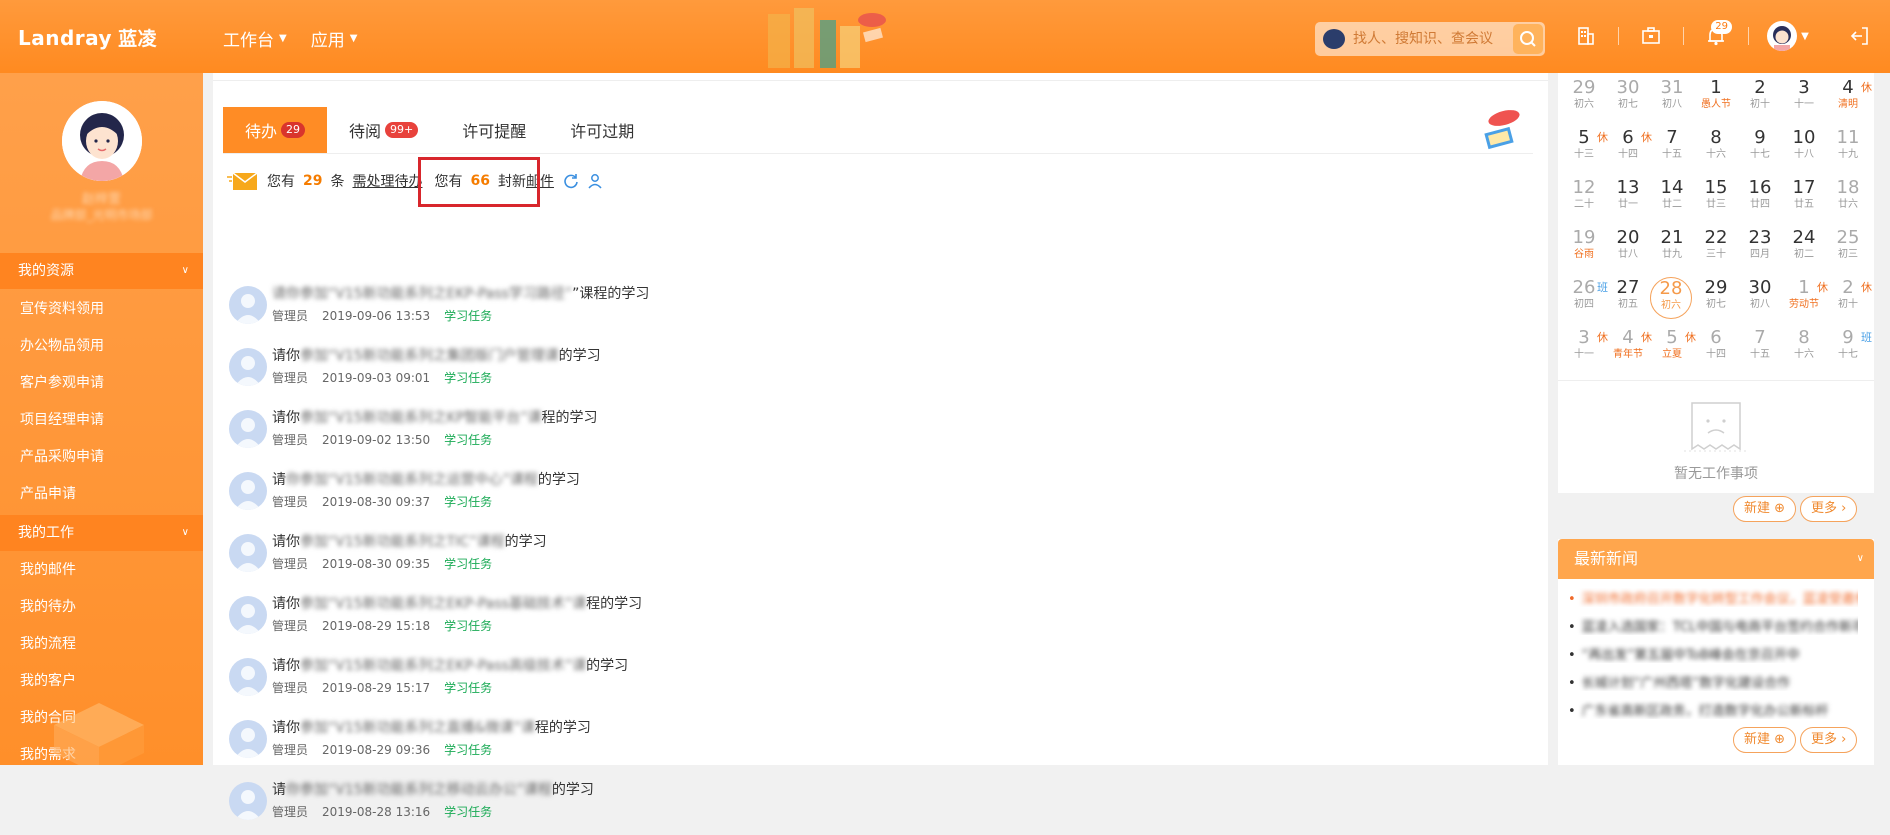 The height and width of the screenshot is (835, 1890). I want to click on news-item: • 长城计划“广州西塔”数字化建设合作, so click(1713, 681).